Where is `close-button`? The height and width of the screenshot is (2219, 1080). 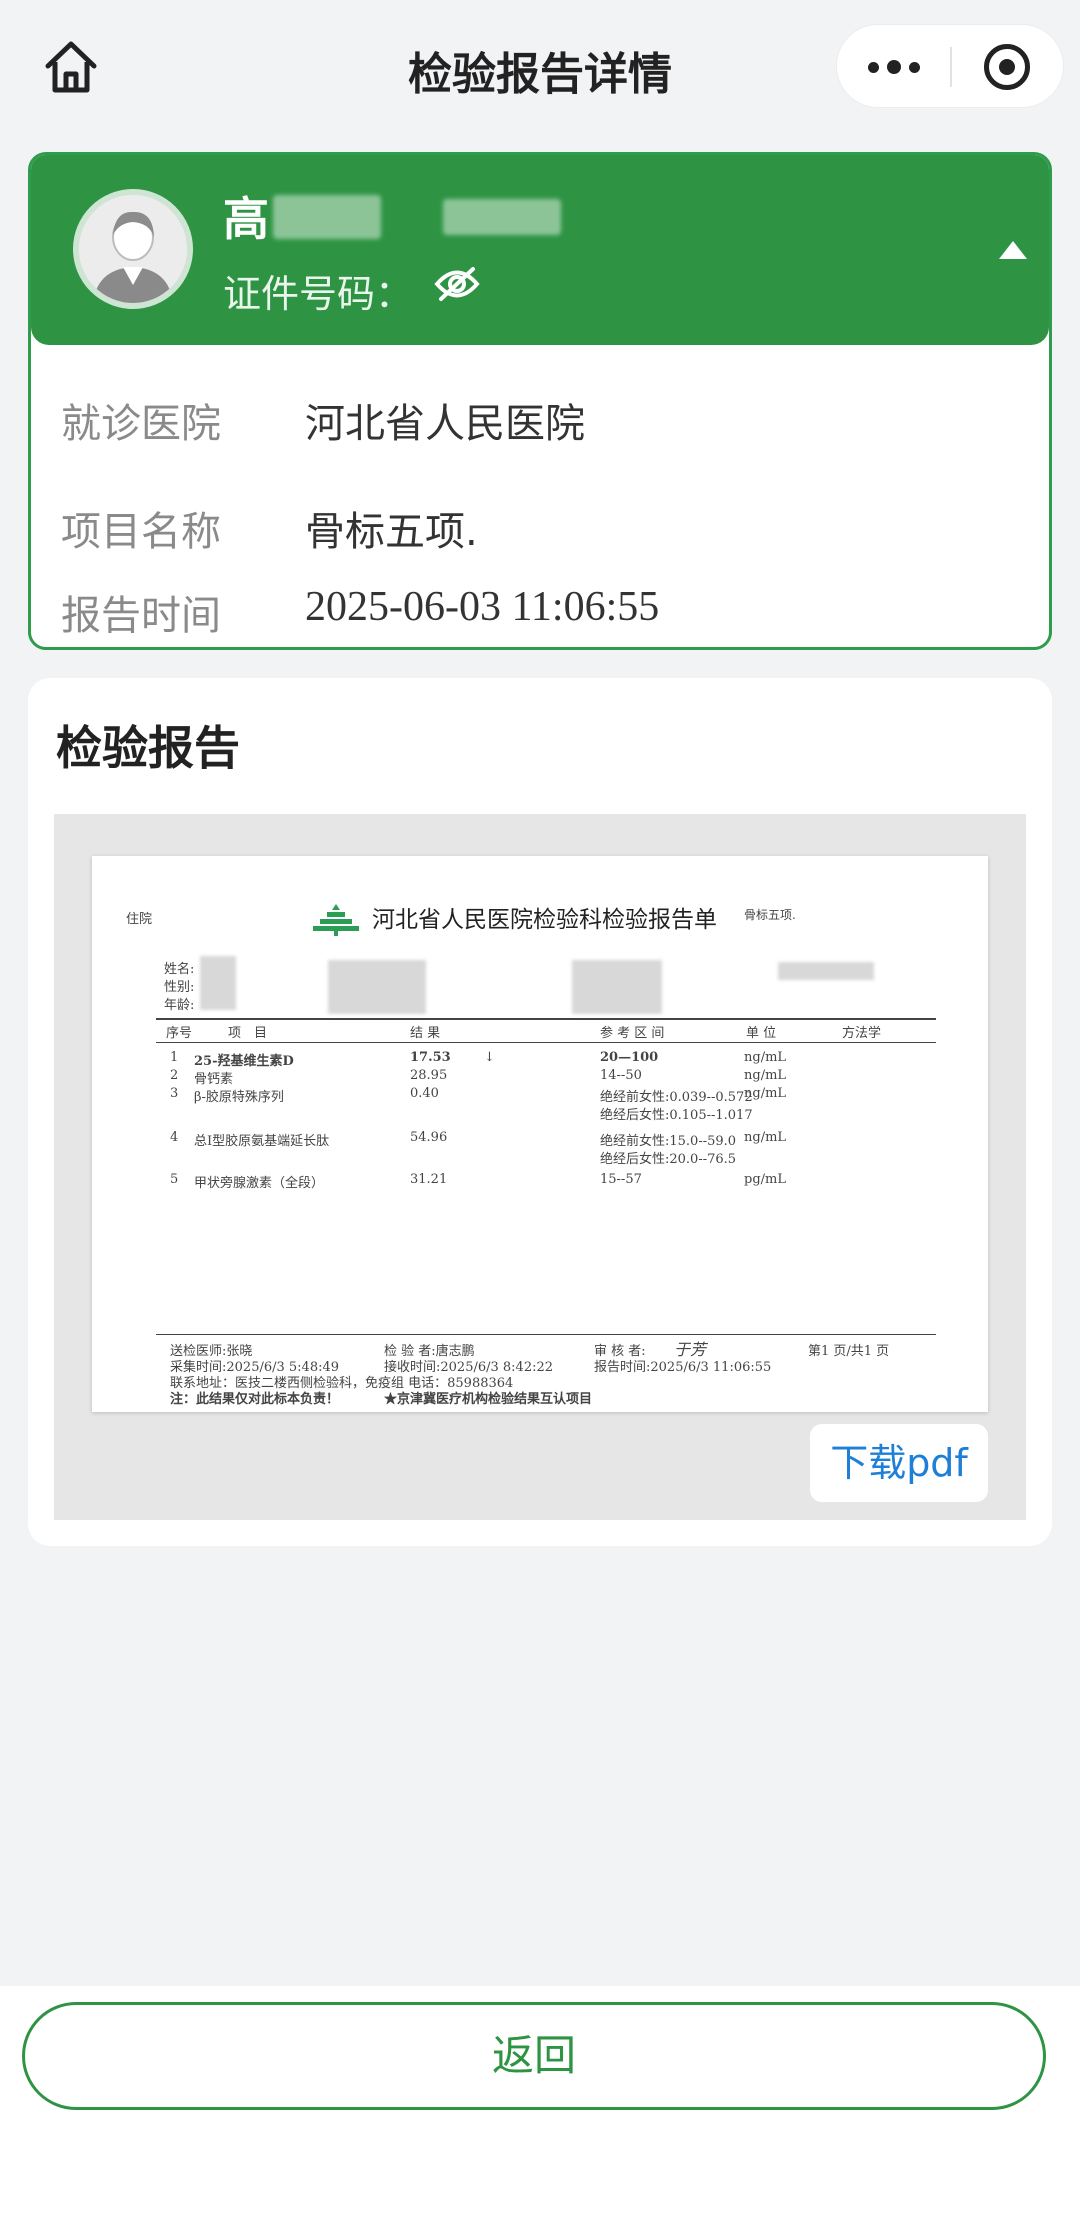 close-button is located at coordinates (1006, 67).